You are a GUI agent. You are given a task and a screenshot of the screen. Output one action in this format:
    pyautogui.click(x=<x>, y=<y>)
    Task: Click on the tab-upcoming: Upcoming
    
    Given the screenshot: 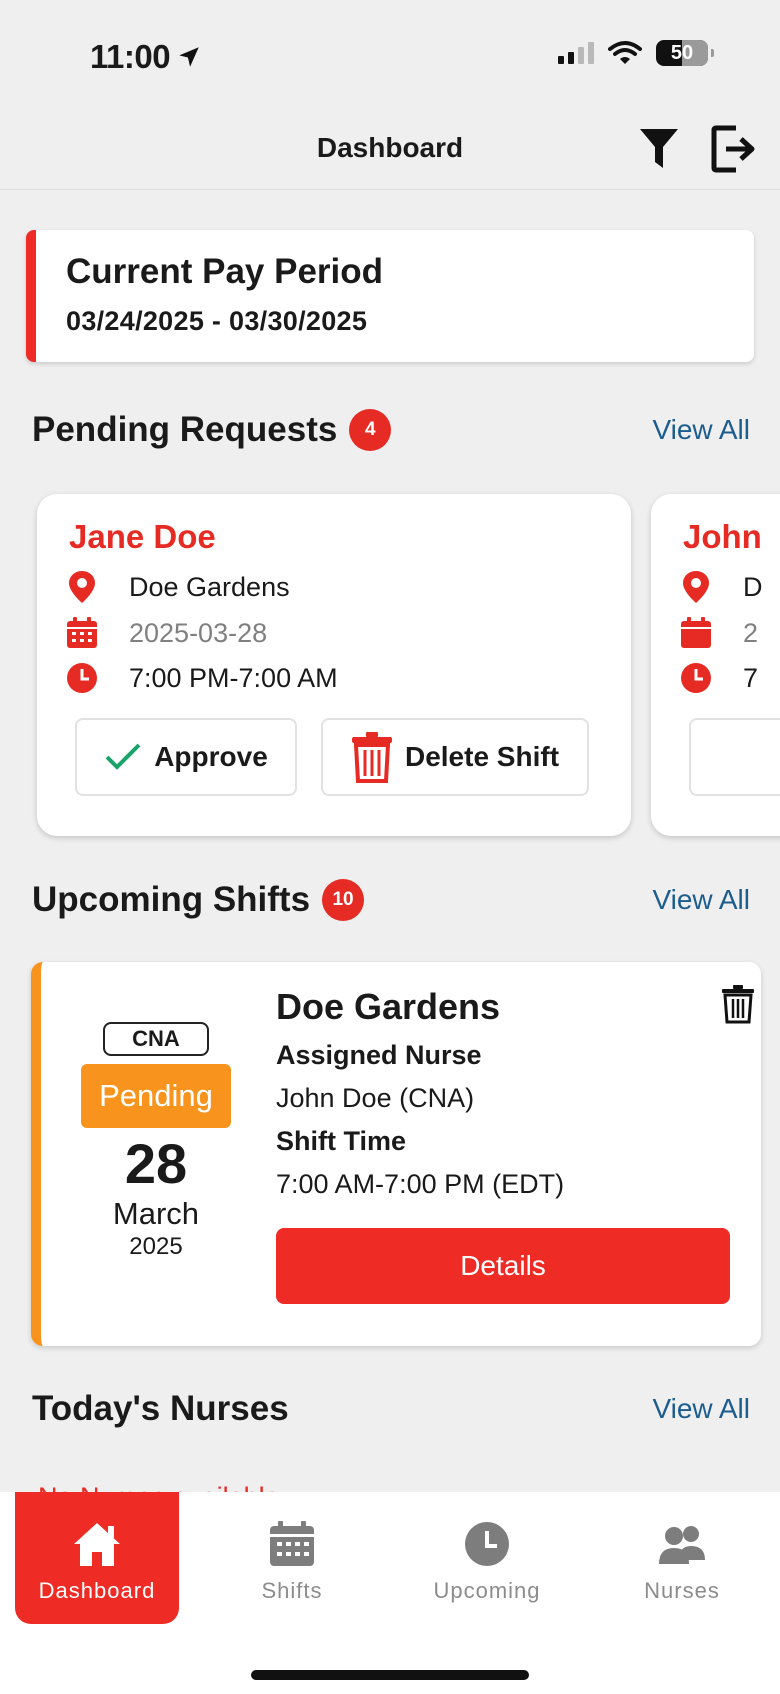 What is the action you would take?
    pyautogui.click(x=487, y=1558)
    